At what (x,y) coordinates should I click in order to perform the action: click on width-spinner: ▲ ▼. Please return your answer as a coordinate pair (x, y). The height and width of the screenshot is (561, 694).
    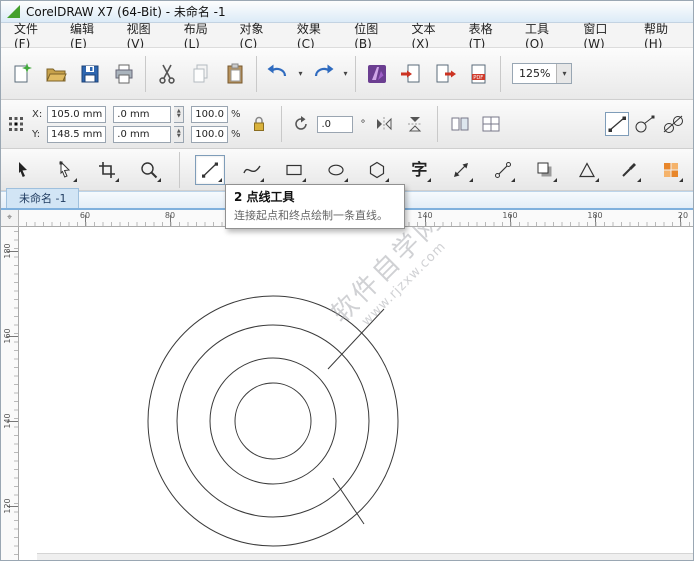
    Looking at the image, I should click on (179, 114).